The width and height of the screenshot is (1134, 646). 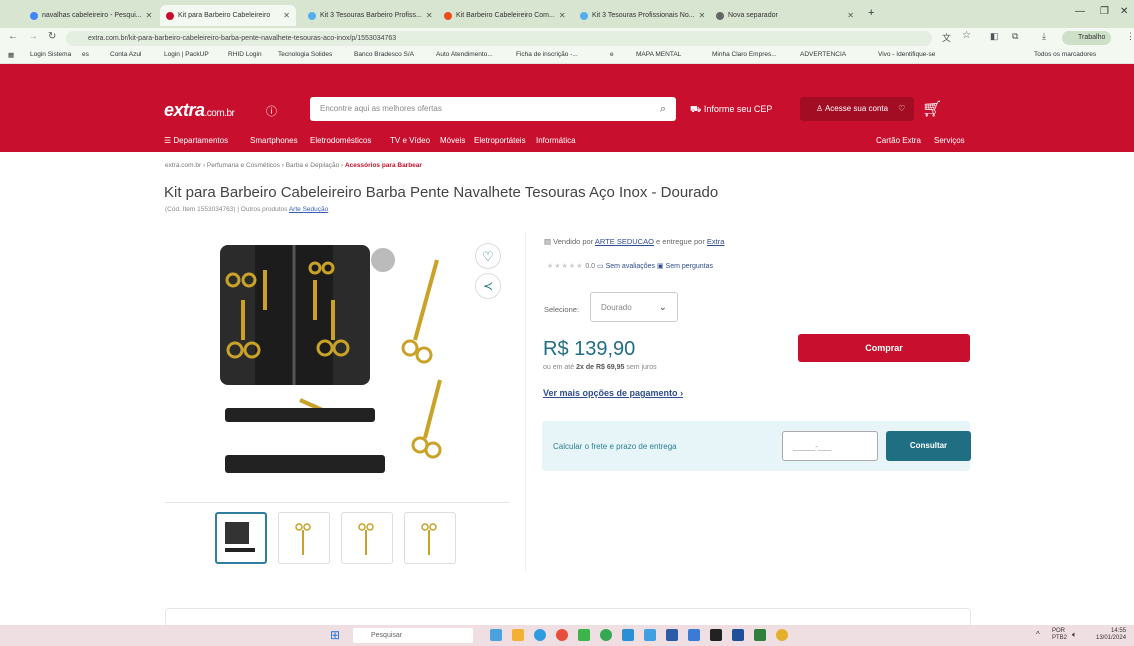 I want to click on translate-icon: 文, so click(x=946, y=37).